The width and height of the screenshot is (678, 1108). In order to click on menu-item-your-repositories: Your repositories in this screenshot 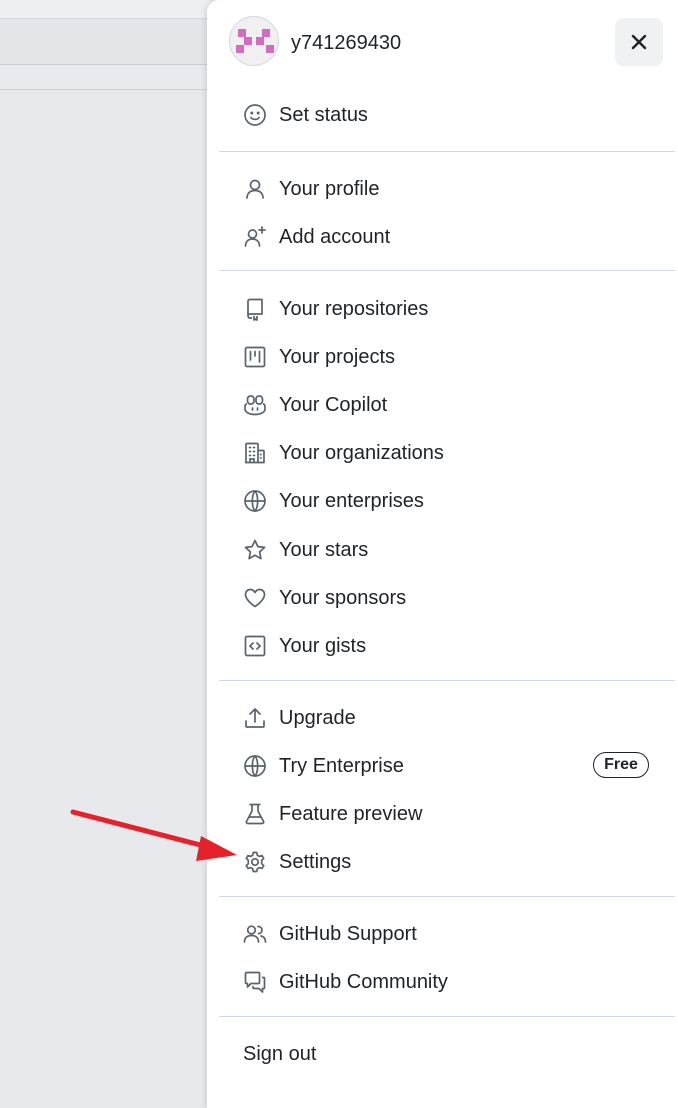, I will do `click(441, 309)`.